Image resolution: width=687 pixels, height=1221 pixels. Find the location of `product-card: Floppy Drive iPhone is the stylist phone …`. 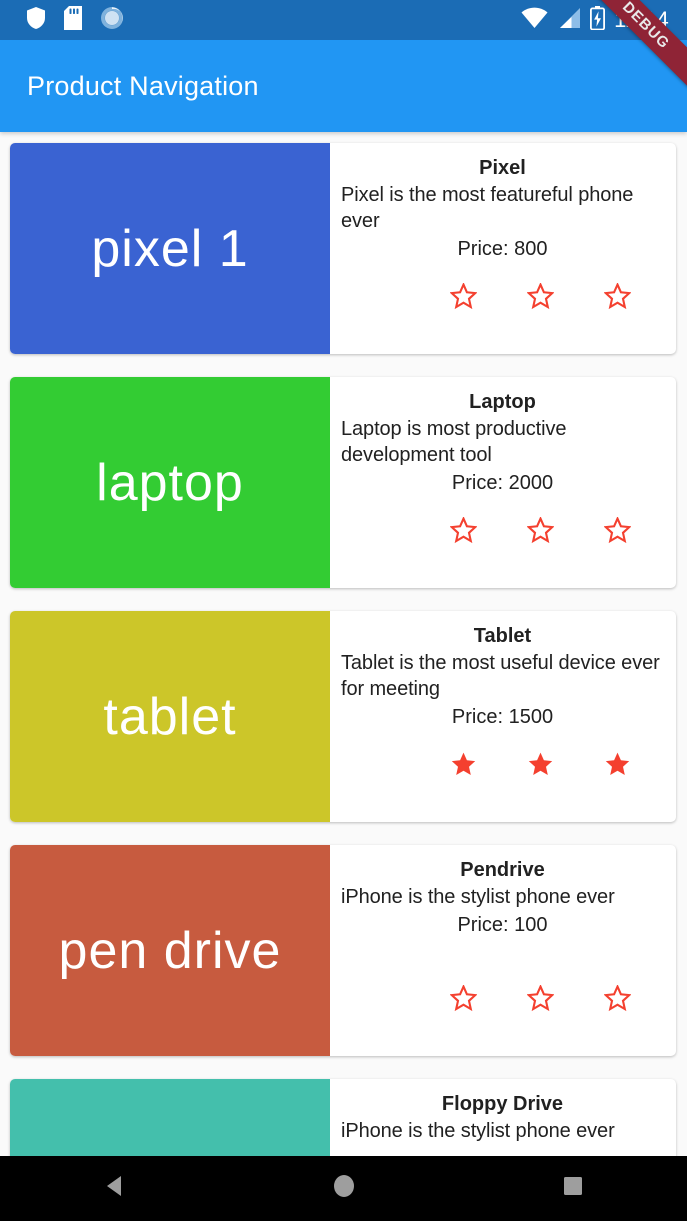

product-card: Floppy Drive iPhone is the stylist phone … is located at coordinates (343, 1117).